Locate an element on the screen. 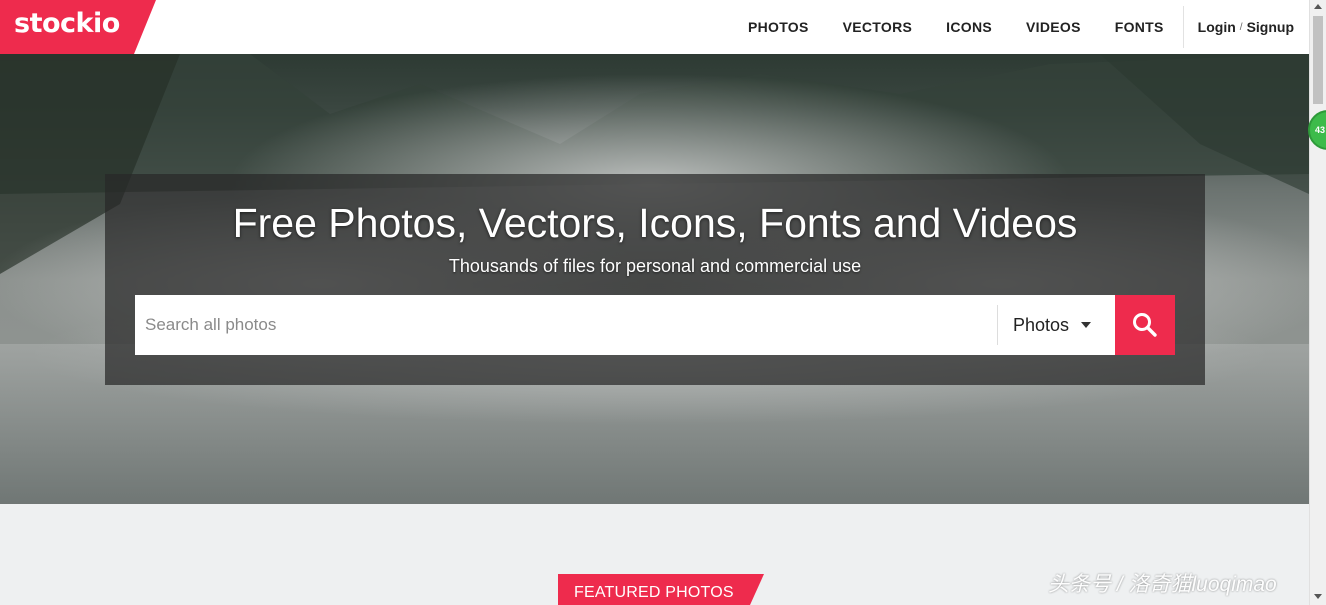 The width and height of the screenshot is (1326, 605). search-type-value: Photos is located at coordinates (1041, 324).